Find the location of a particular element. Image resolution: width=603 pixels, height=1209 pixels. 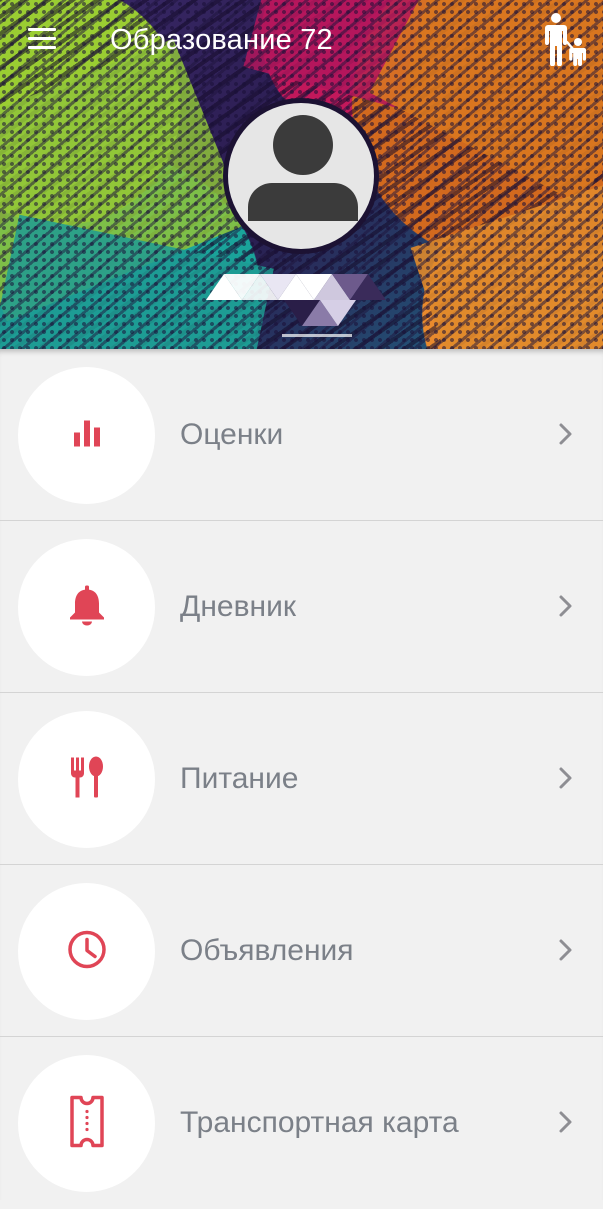

menu-item-transport-card: Транспортная карта is located at coordinates (301, 1123).